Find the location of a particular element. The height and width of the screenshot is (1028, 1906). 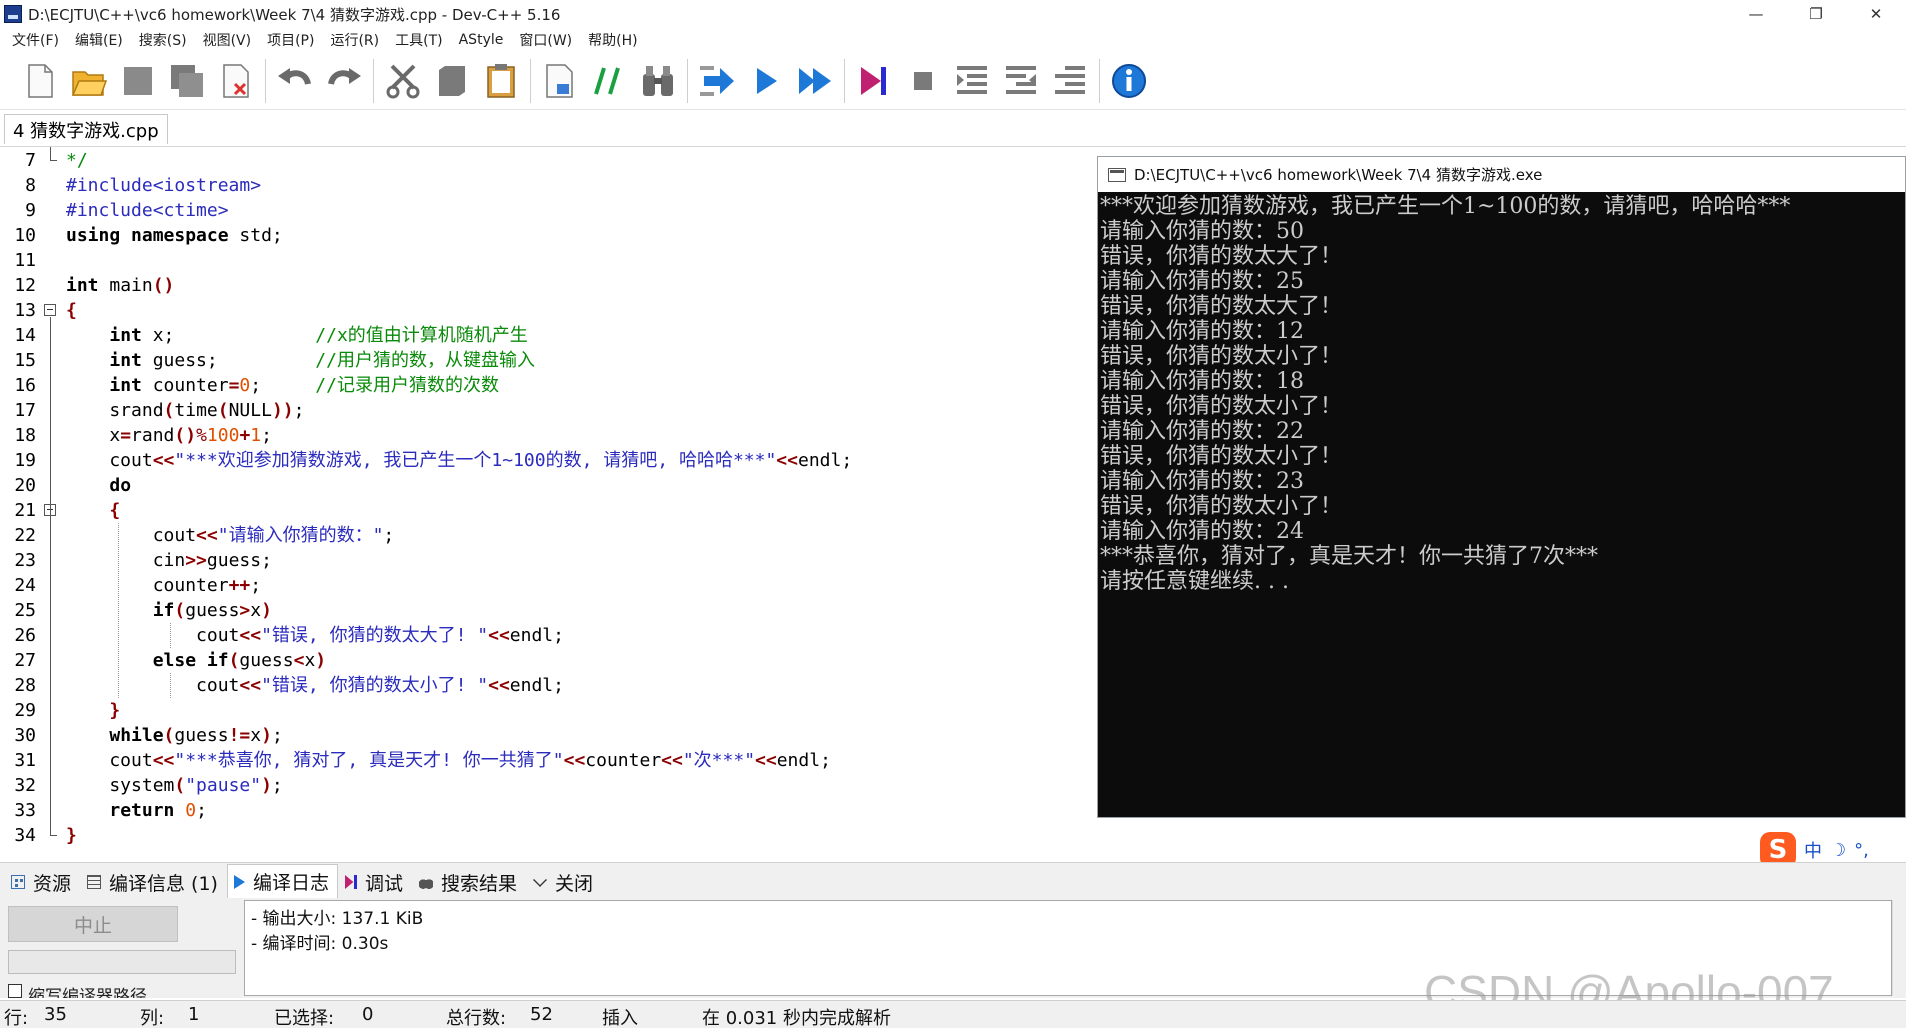

open-file-button is located at coordinates (89, 81).